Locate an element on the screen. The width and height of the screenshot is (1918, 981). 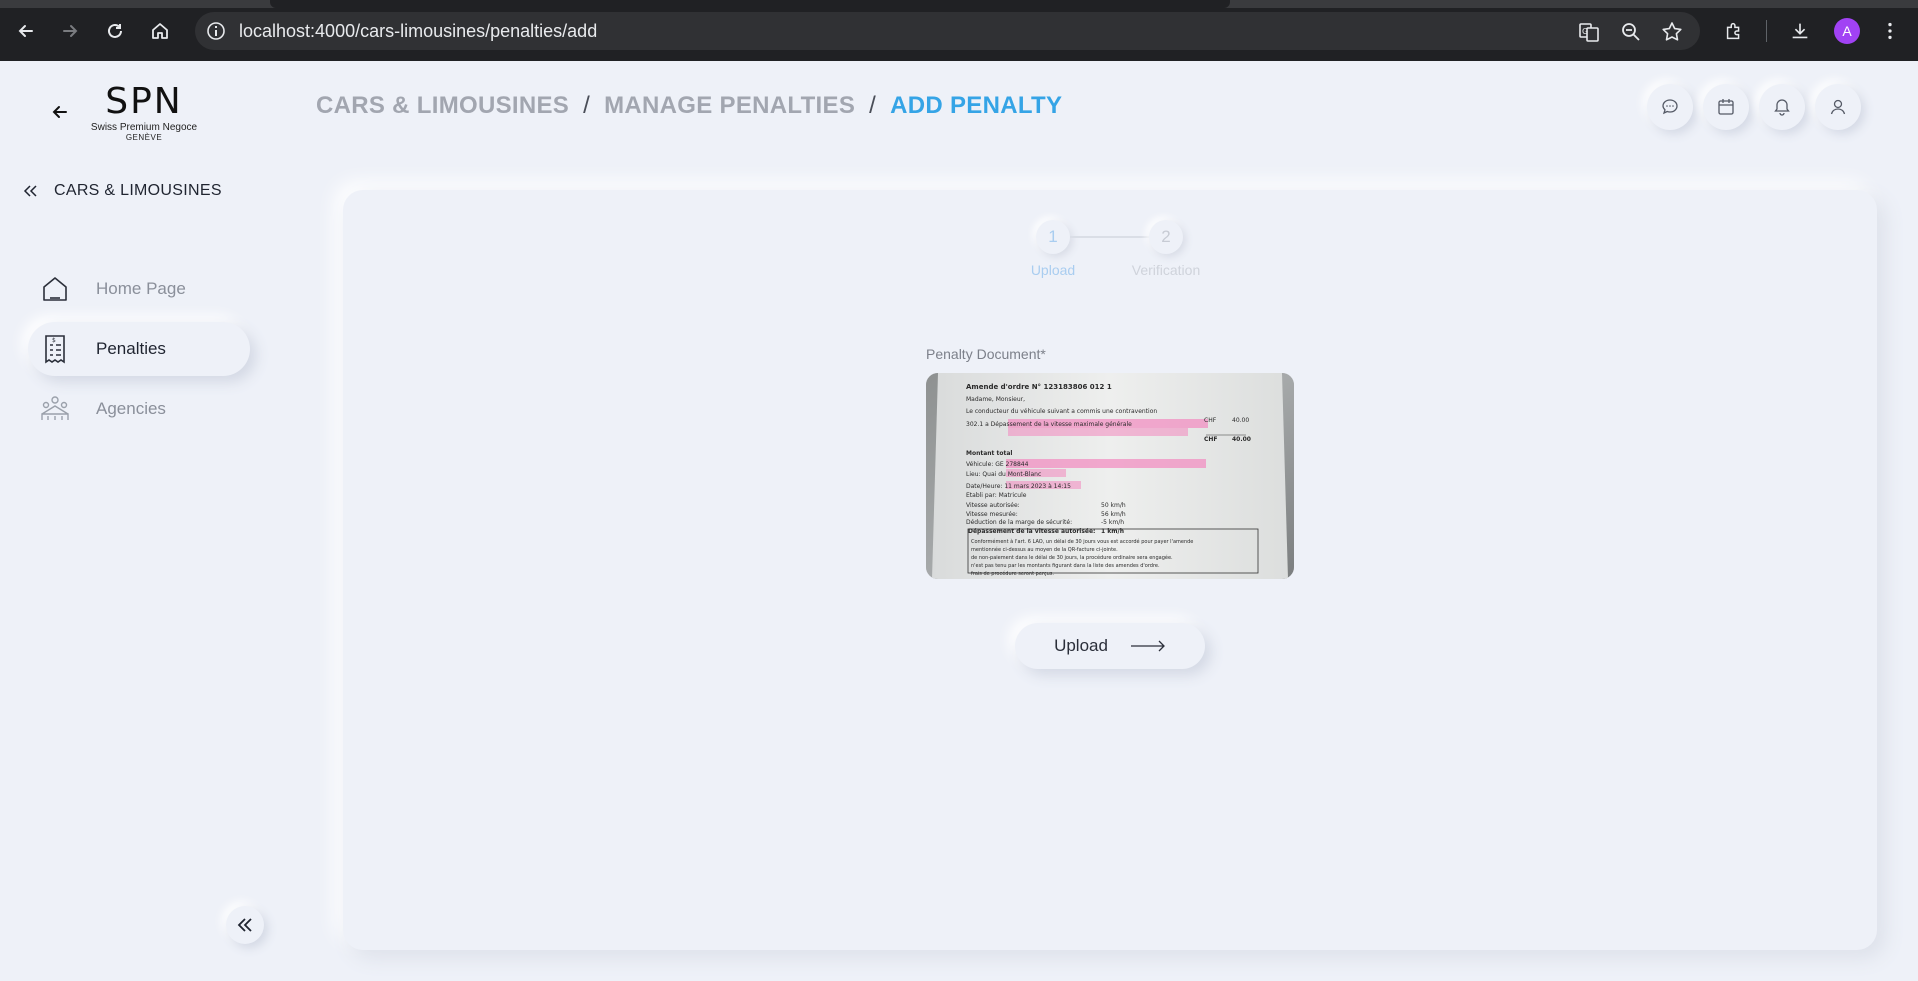
brand-logo: SPN Swiss Premium Negoce GENÈVE is located at coordinates (144, 112).